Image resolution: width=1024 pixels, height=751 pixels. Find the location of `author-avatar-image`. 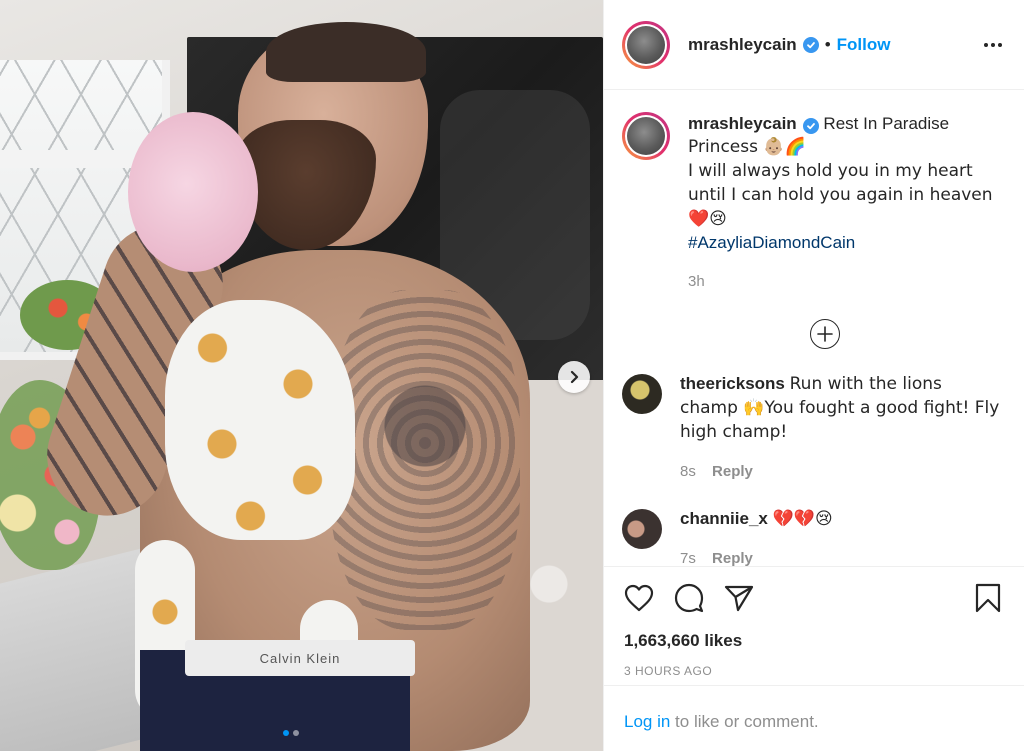

author-avatar-image is located at coordinates (646, 44).